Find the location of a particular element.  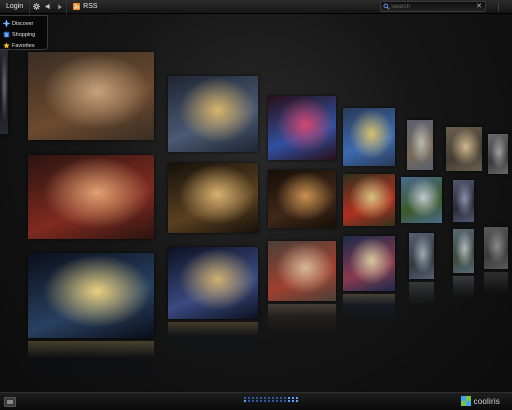

menu-item-label: Discover is located at coordinates (23, 23).